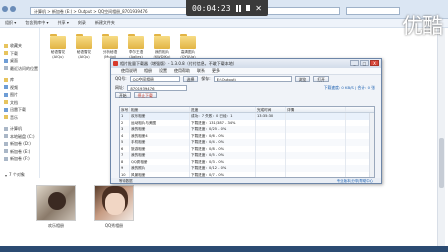  What do you see at coordinates (14, 117) in the screenshot?
I see `tree-label: 音乐` at bounding box center [14, 117].